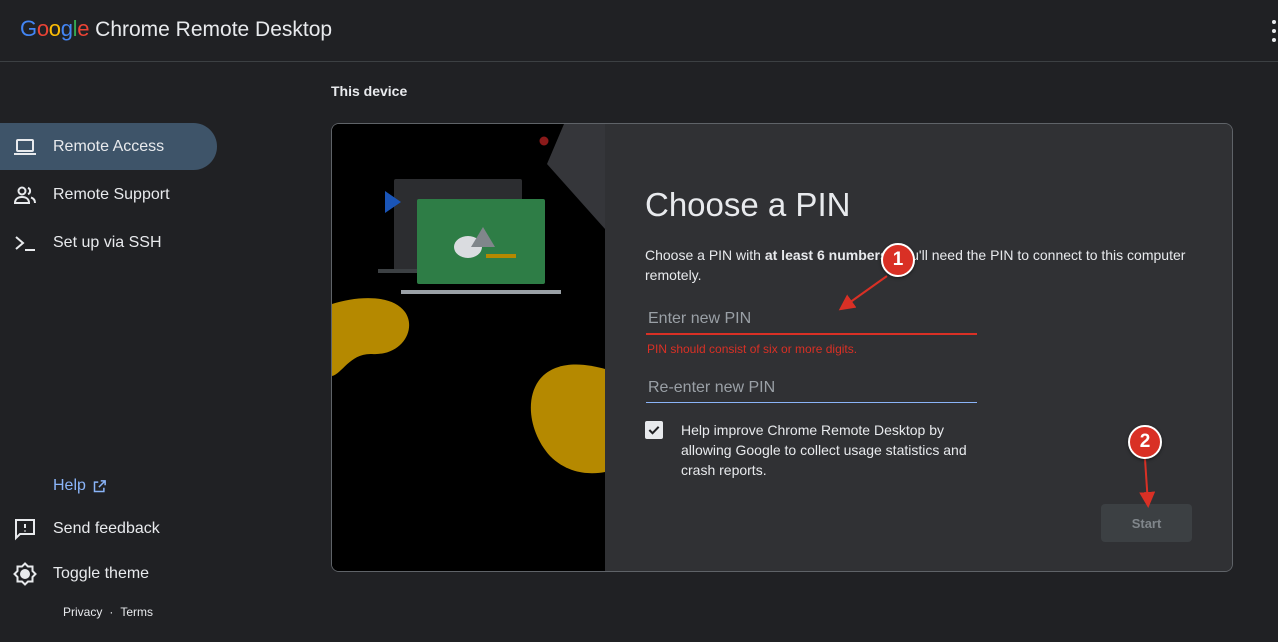 The width and height of the screenshot is (1278, 642). I want to click on laptop-icon, so click(25, 146).